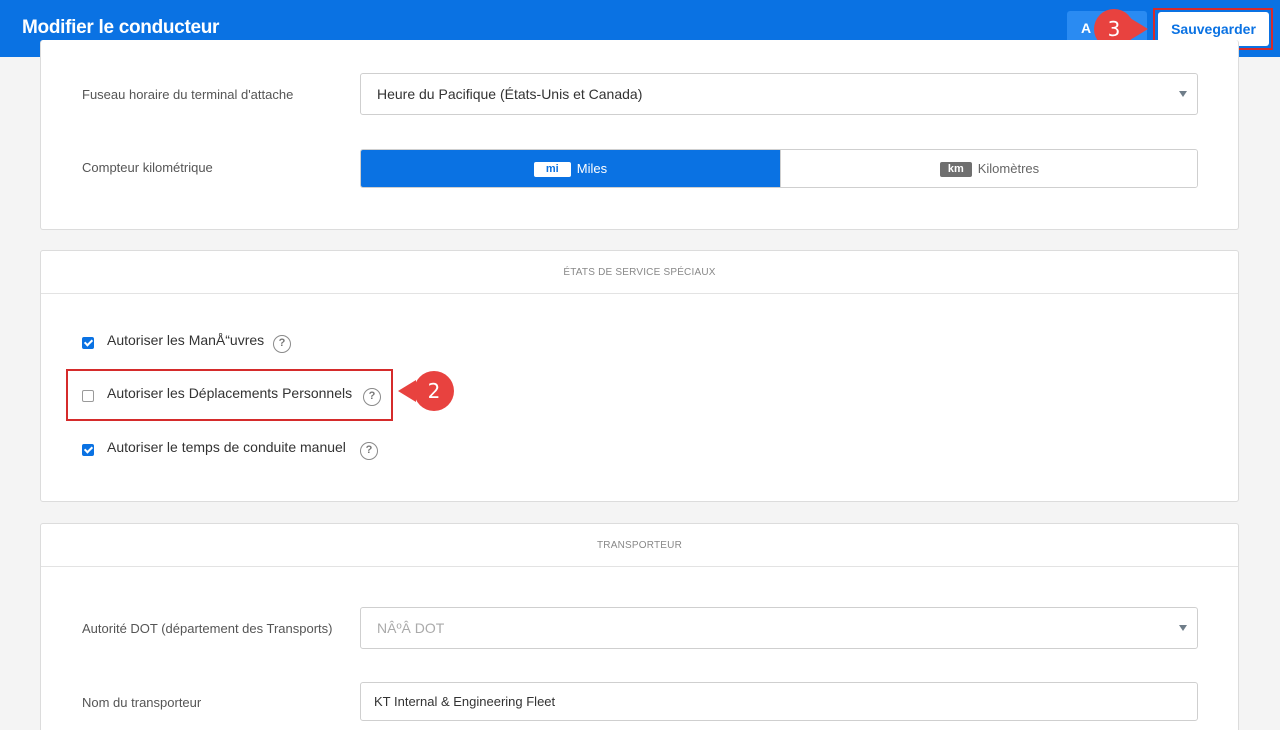  Describe the element at coordinates (188, 94) in the screenshot. I see `timezone-label: Fuseau horaire du terminal d'attache` at that location.